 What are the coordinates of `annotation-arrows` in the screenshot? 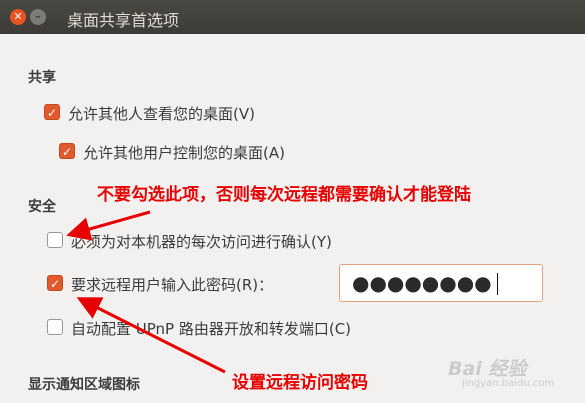 It's located at (146, 292).